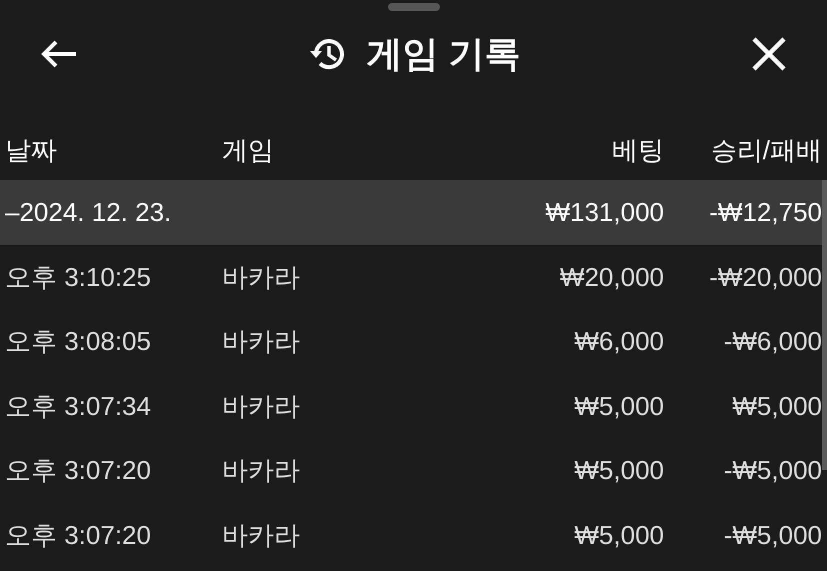  Describe the element at coordinates (78, 277) in the screenshot. I see `table-cell-text: 오후 3:10:25` at that location.